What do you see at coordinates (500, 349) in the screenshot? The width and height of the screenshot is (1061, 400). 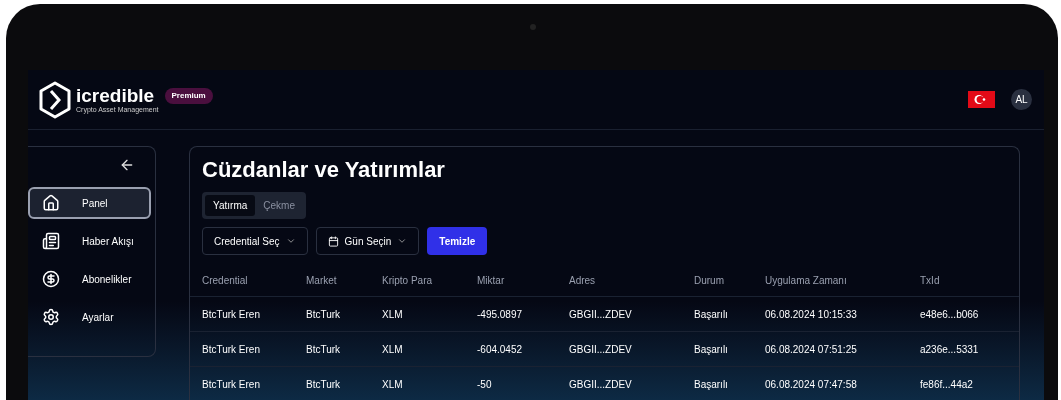 I see `table-cell-text: -604.0452` at bounding box center [500, 349].